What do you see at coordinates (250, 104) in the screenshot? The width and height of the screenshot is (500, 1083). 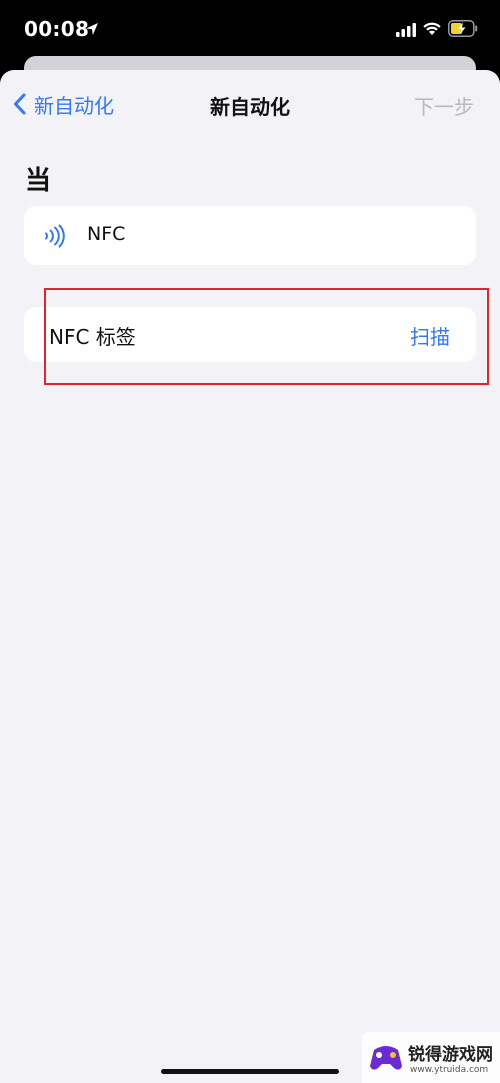 I see `navigation-bar: 新自动化 新自动化 下一步` at bounding box center [250, 104].